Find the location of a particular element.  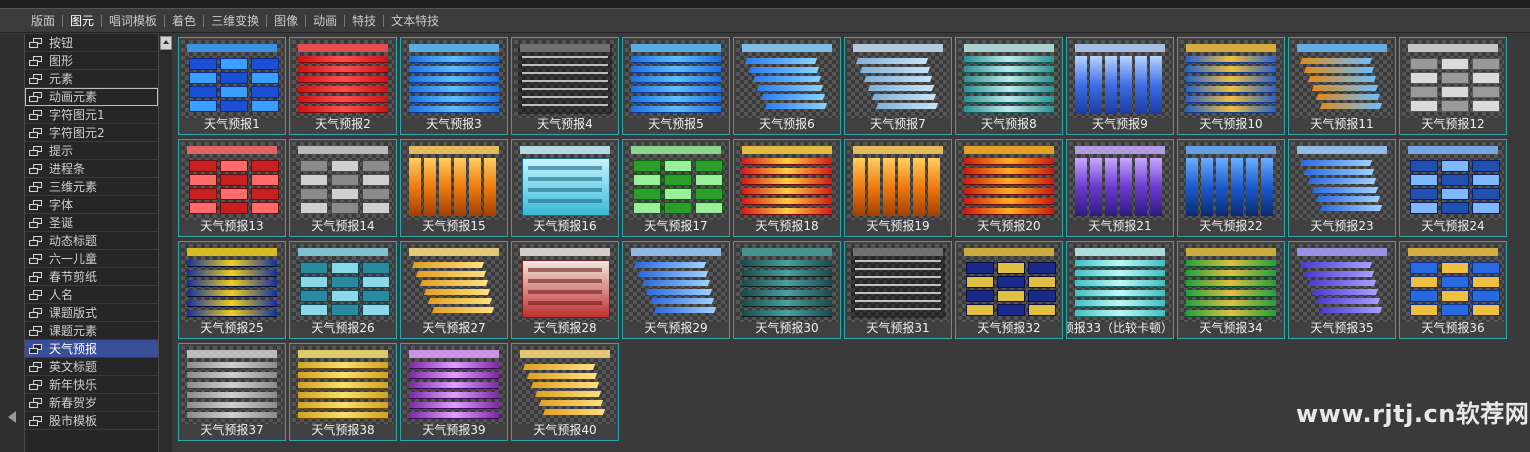

template-tile: 天气预报19 is located at coordinates (898, 188).